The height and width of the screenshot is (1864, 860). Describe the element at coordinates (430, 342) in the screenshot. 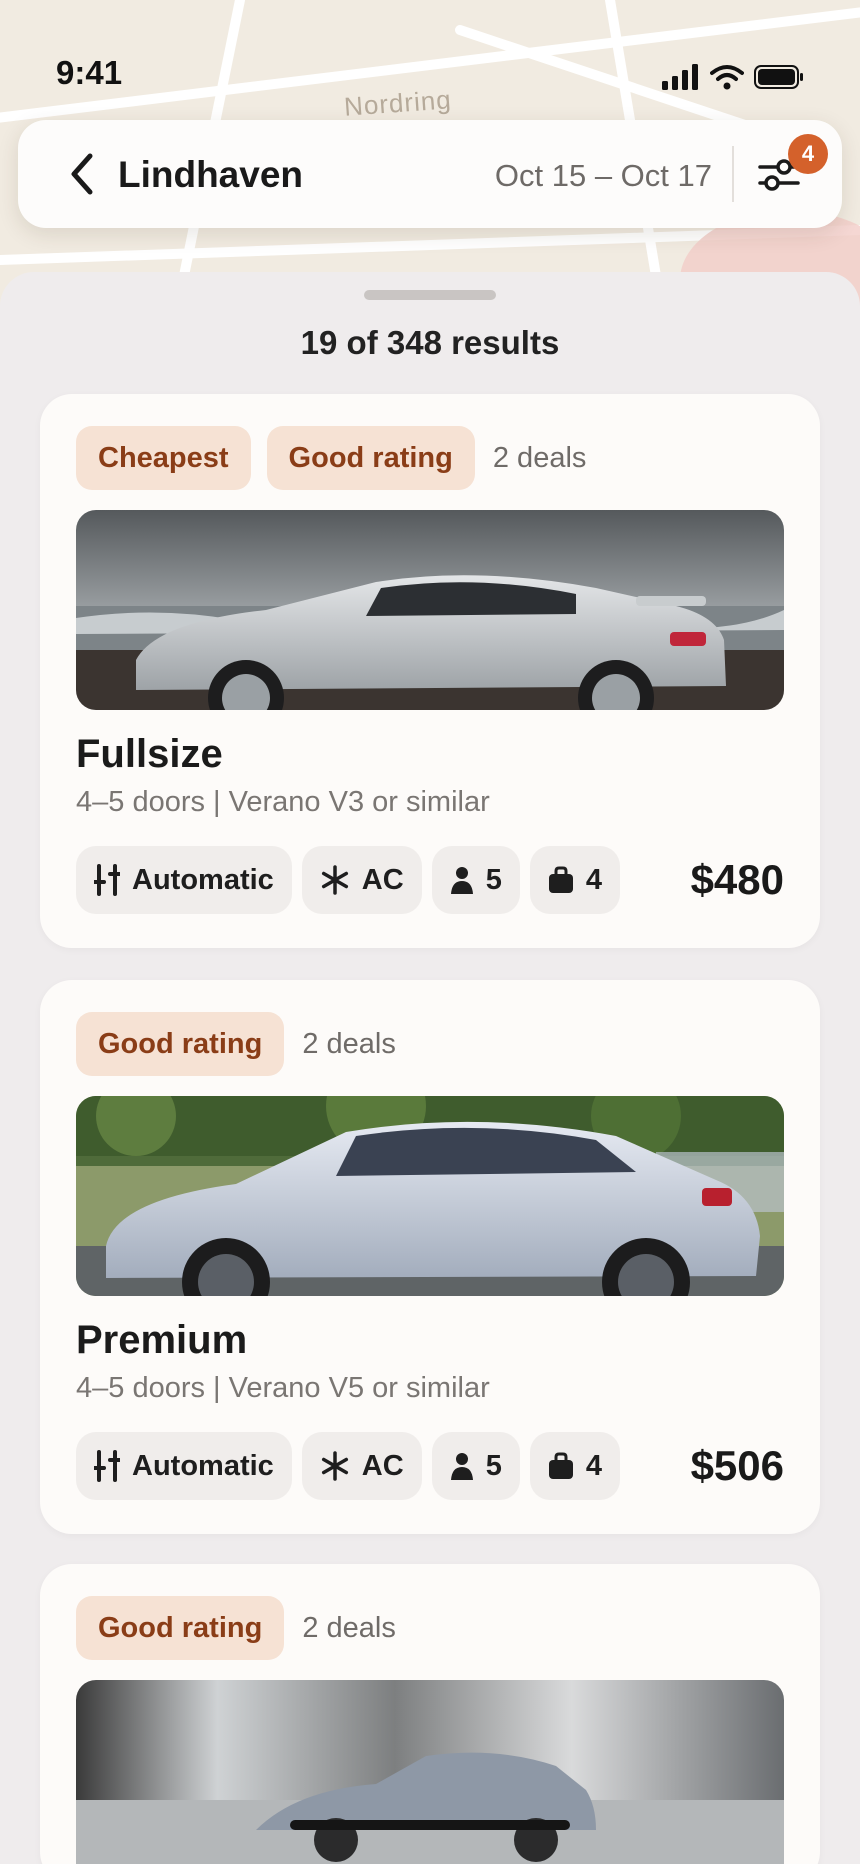

I see `results-count: 19 of 348 results` at that location.